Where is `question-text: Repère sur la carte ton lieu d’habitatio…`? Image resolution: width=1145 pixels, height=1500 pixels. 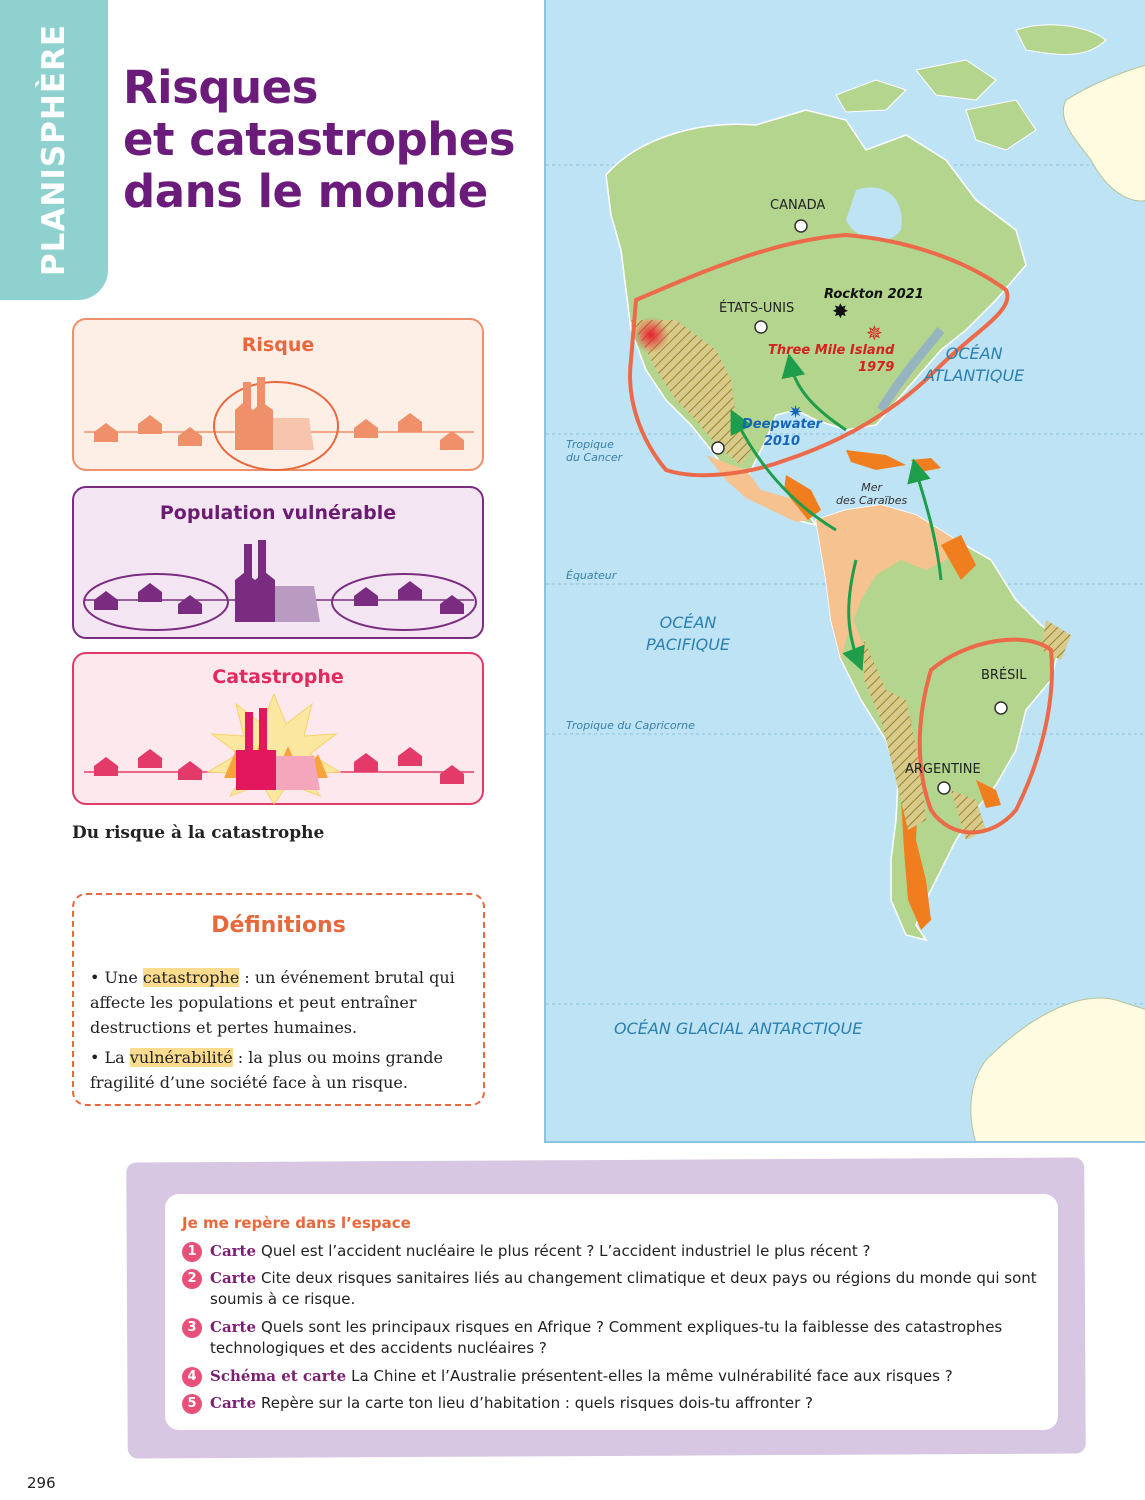 question-text: Repère sur la carte ton lieu d’habitatio… is located at coordinates (537, 1403).